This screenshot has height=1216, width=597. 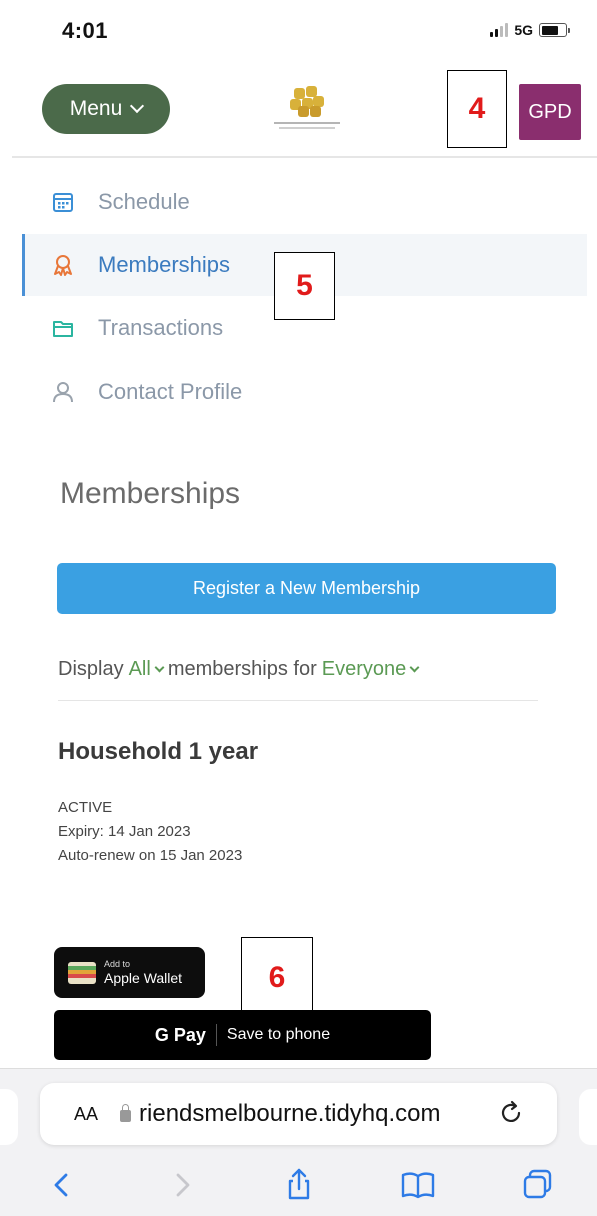 What do you see at coordinates (538, 1185) in the screenshot?
I see `tabs-icon` at bounding box center [538, 1185].